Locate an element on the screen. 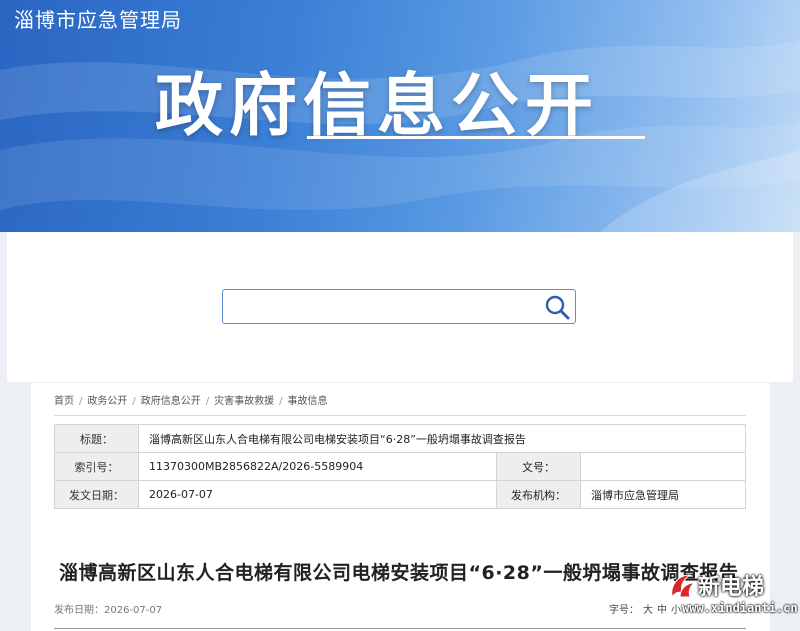 This screenshot has width=800, height=631. watermark-url: www.xindianti.cn is located at coordinates (740, 608).